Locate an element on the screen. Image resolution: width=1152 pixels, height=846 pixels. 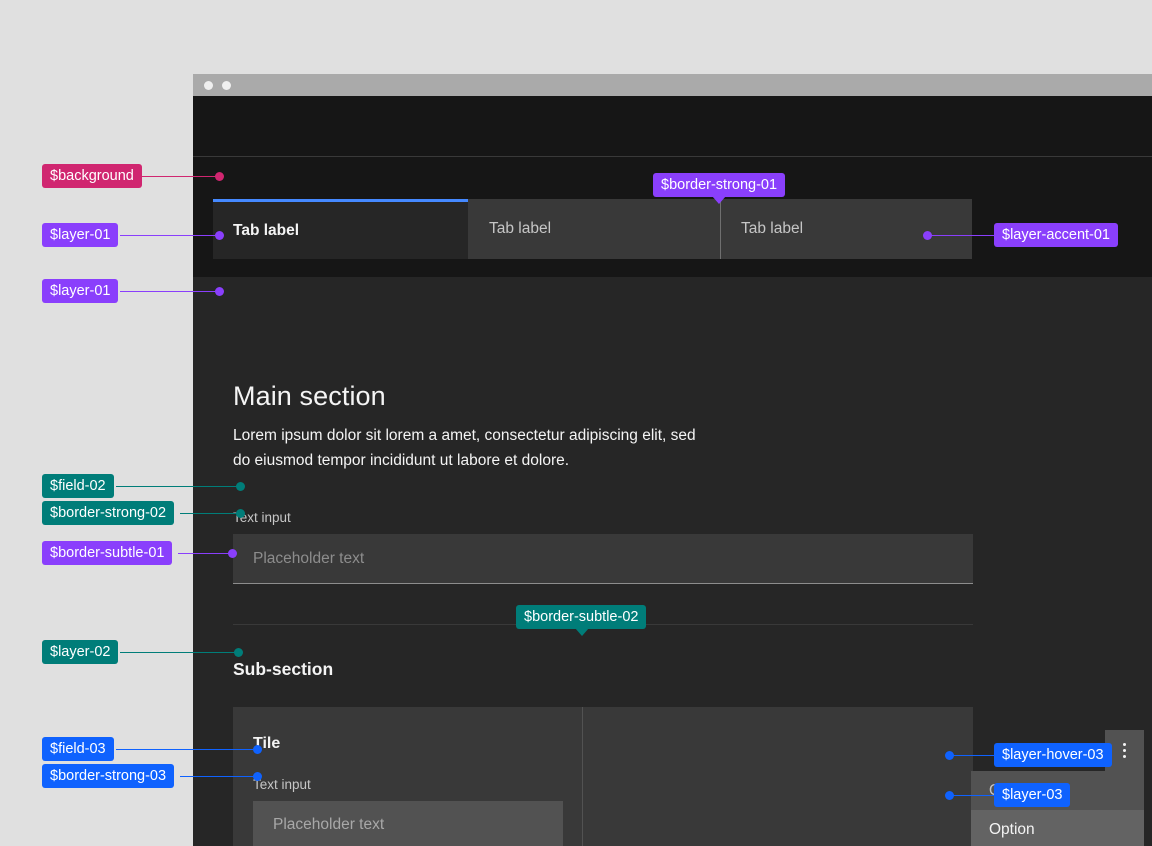
annotation-label: $field-02 is located at coordinates (78, 486).